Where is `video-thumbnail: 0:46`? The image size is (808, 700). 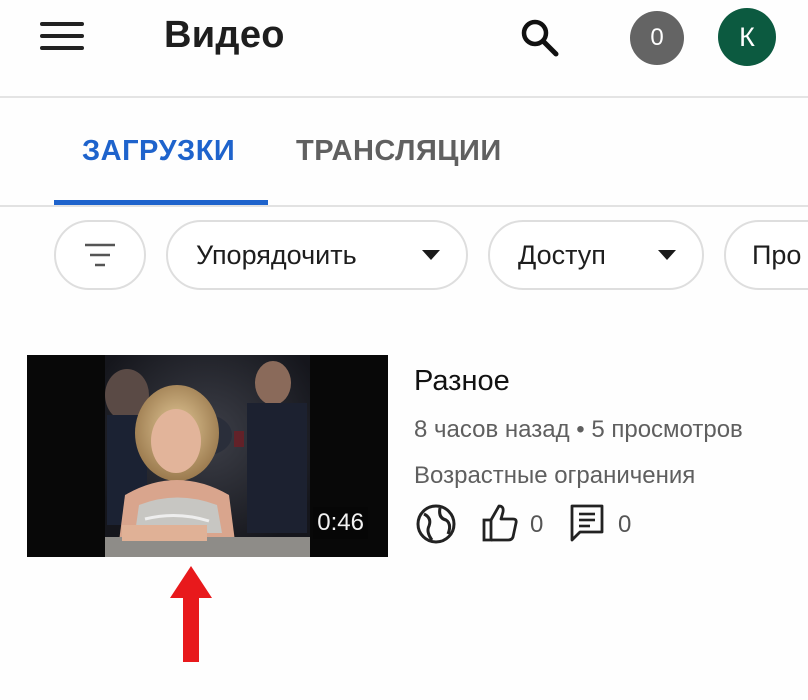
video-thumbnail: 0:46 is located at coordinates (207, 456).